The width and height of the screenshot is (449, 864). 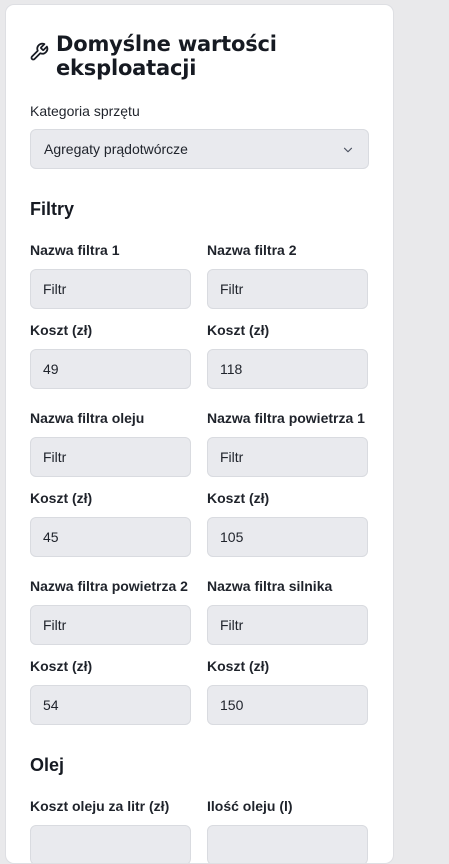 I want to click on card-title: Domyślne wartości eksploatacji, so click(x=166, y=56).